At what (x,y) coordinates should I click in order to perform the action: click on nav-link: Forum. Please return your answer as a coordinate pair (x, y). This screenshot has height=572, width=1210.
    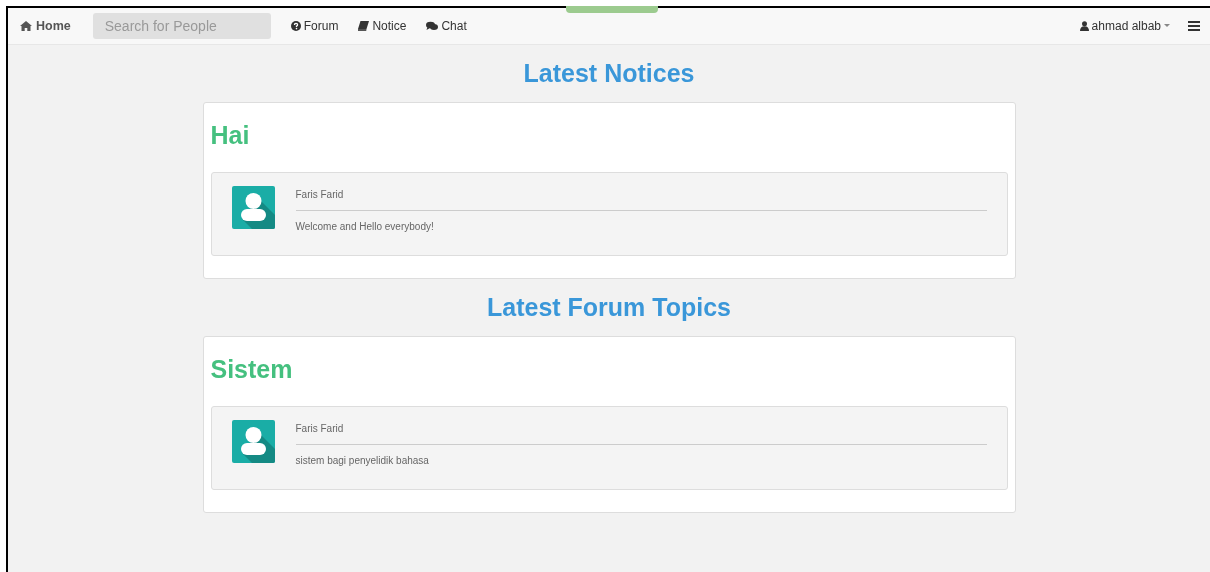
    Looking at the image, I should click on (314, 26).